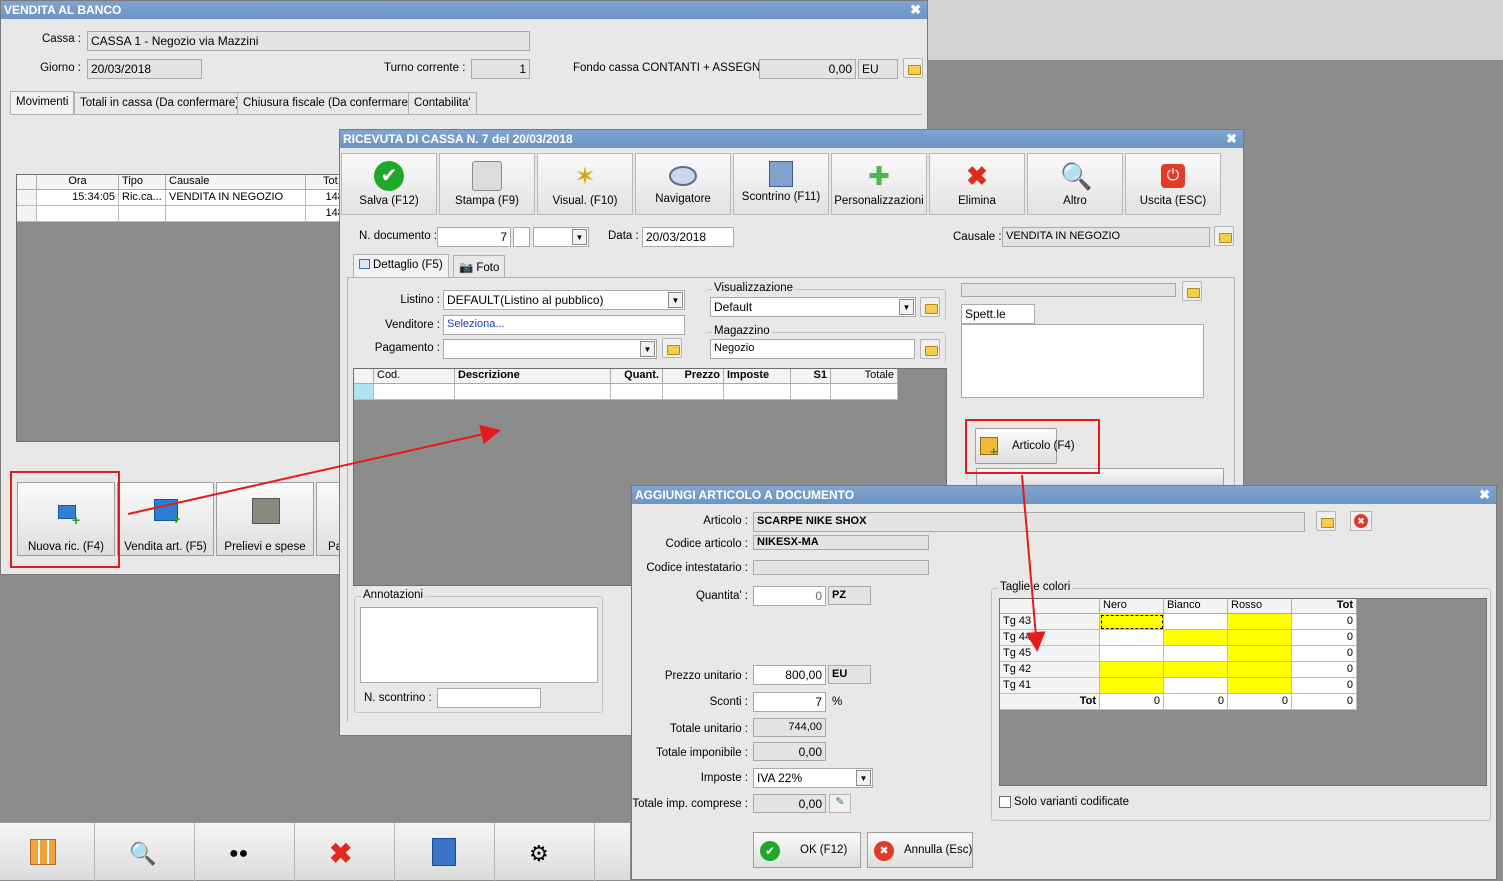  What do you see at coordinates (165, 519) in the screenshot?
I see `vendita-articolo-button: + Vendita art. (F5)` at bounding box center [165, 519].